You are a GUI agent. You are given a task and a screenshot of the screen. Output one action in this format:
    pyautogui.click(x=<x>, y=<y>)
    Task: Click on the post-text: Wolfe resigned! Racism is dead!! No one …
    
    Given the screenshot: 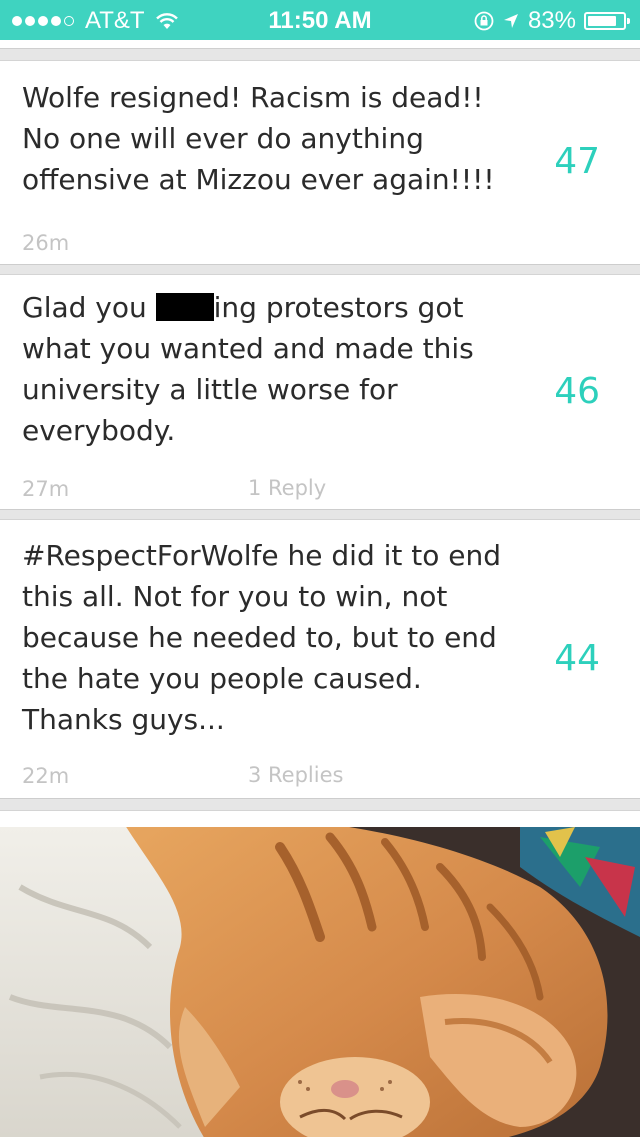 What is the action you would take?
    pyautogui.click(x=258, y=138)
    